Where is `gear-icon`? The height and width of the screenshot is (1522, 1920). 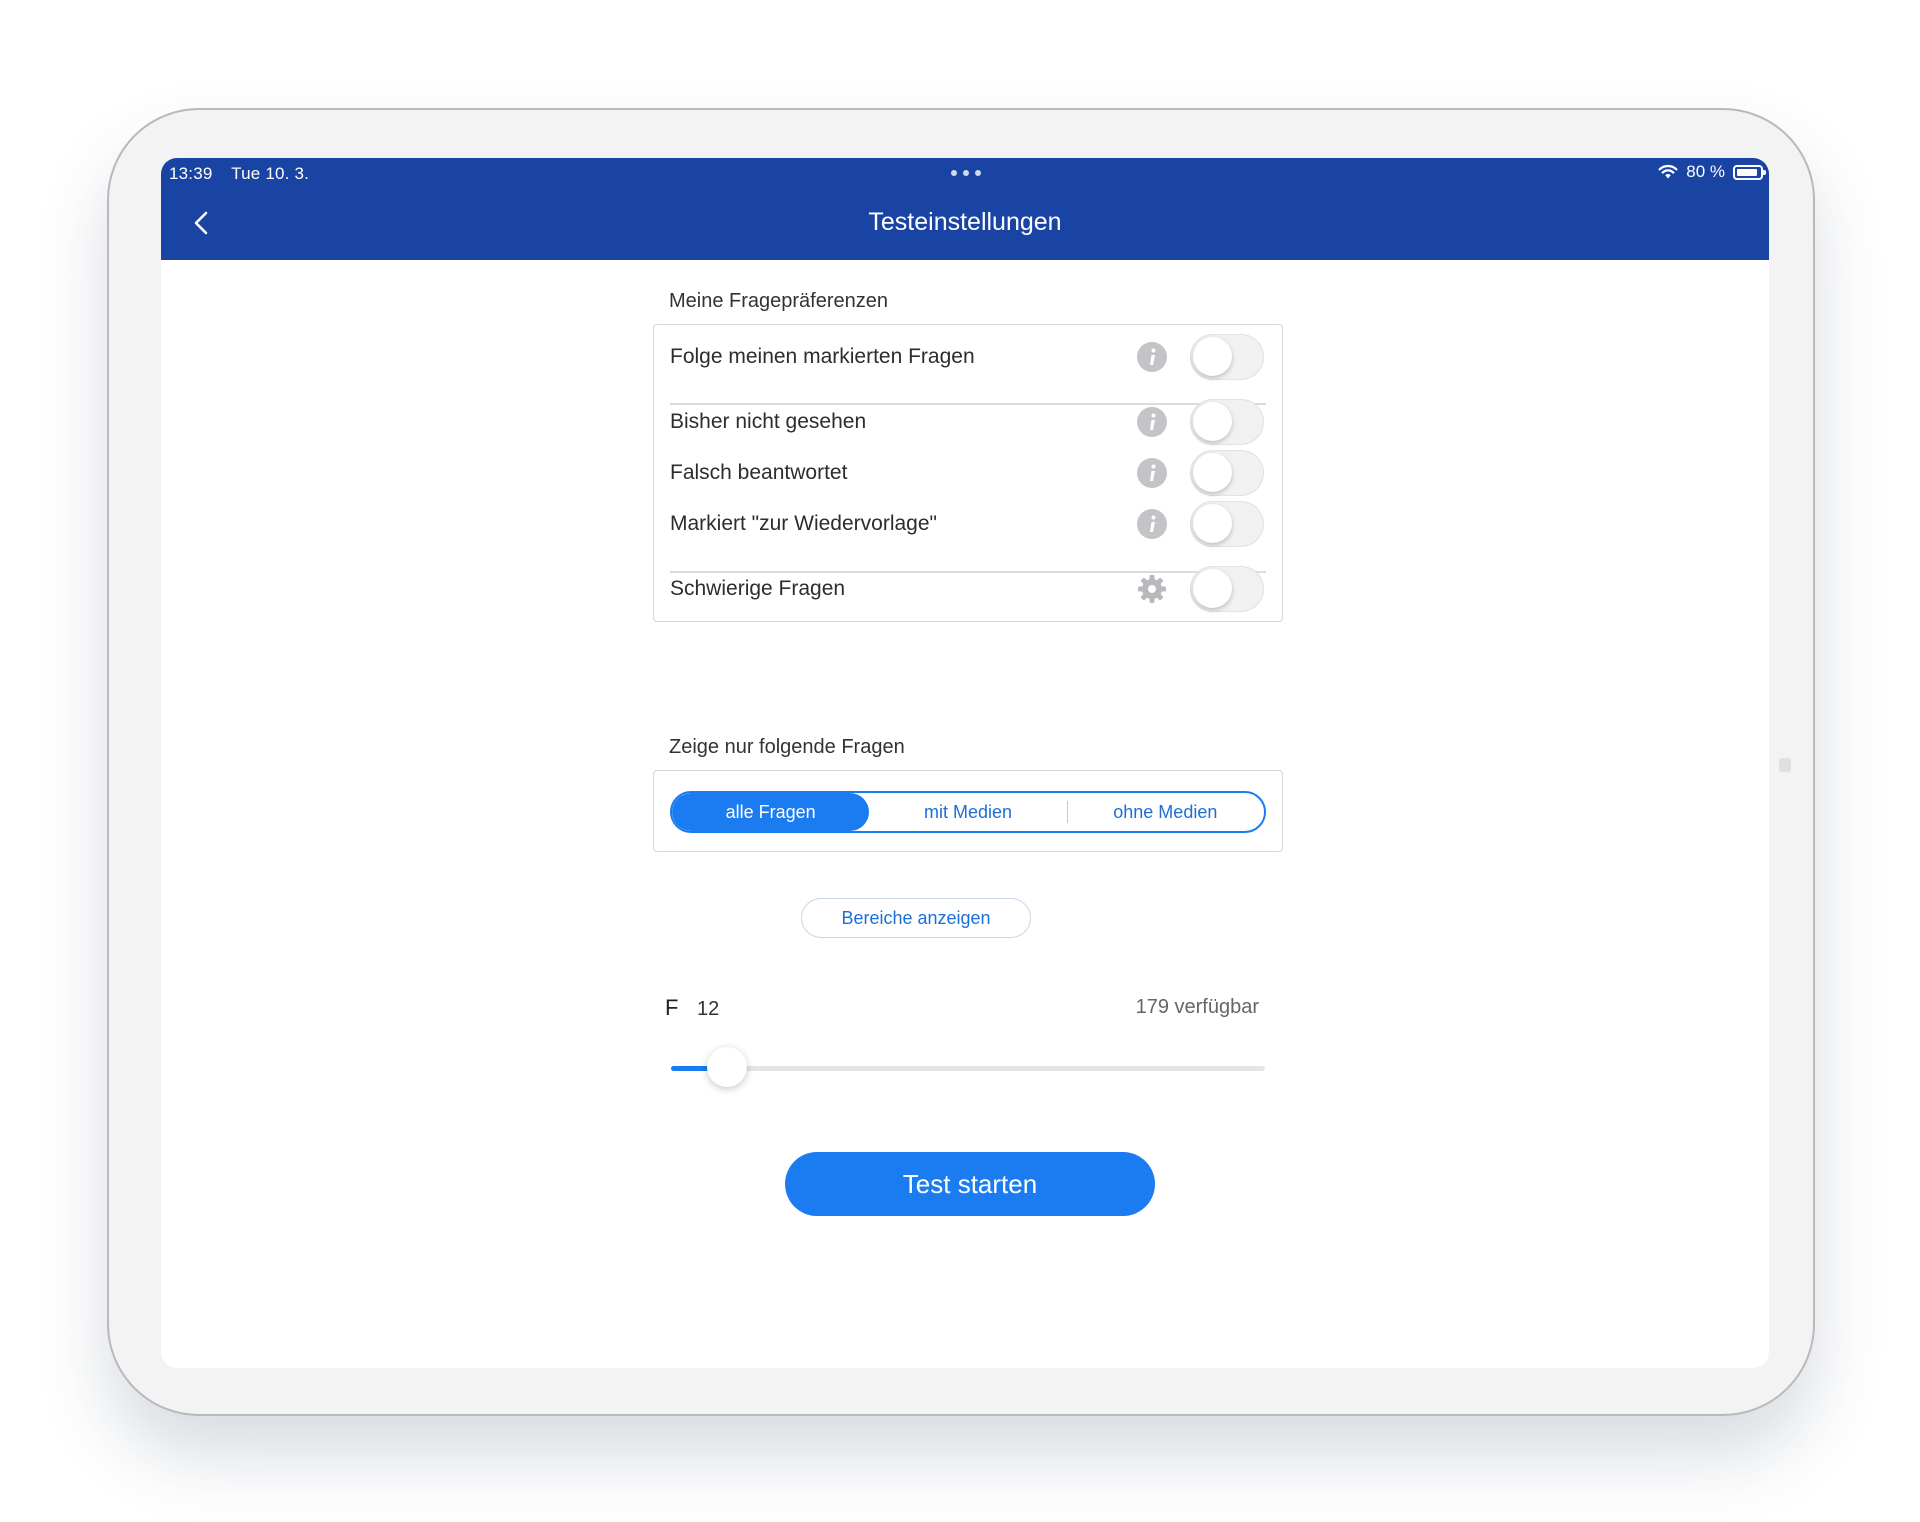 gear-icon is located at coordinates (1152, 589).